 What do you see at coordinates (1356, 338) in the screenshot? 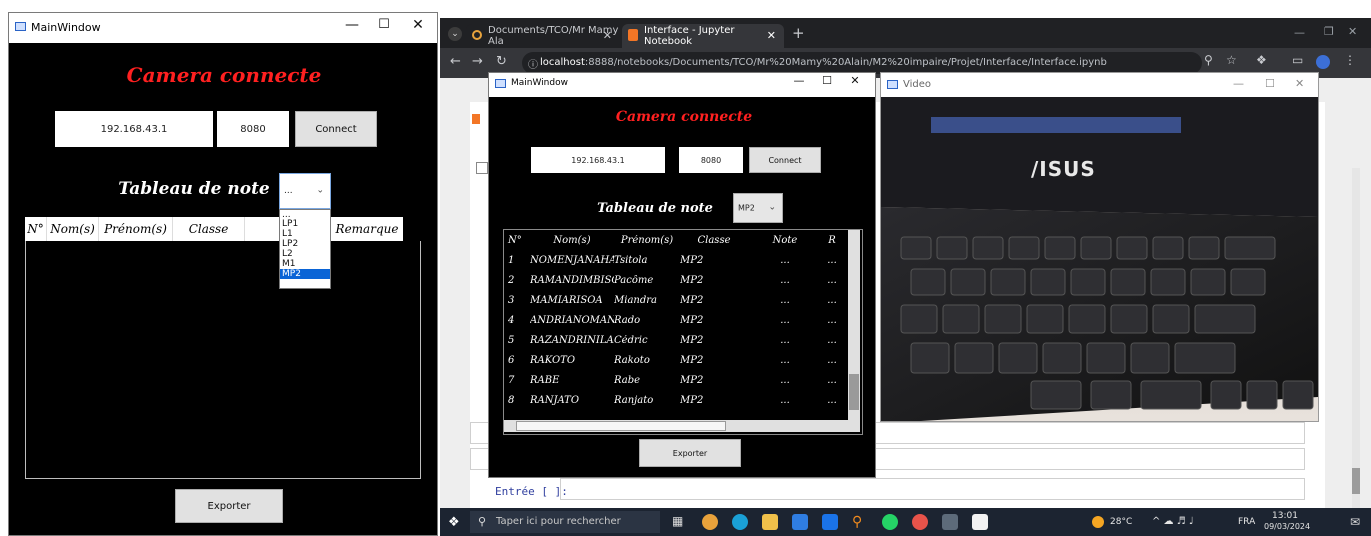
I see `page-scrollbar` at bounding box center [1356, 338].